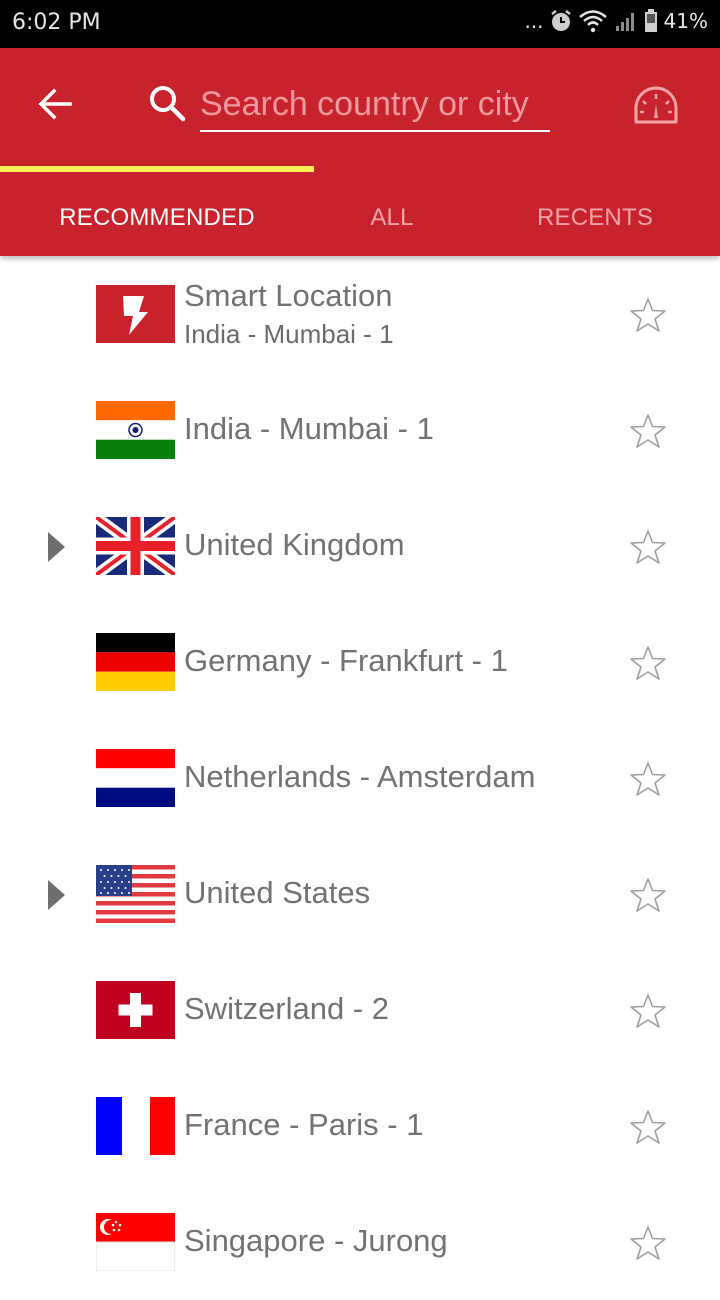 The width and height of the screenshot is (720, 1300). I want to click on tab-all: ALL, so click(392, 218).